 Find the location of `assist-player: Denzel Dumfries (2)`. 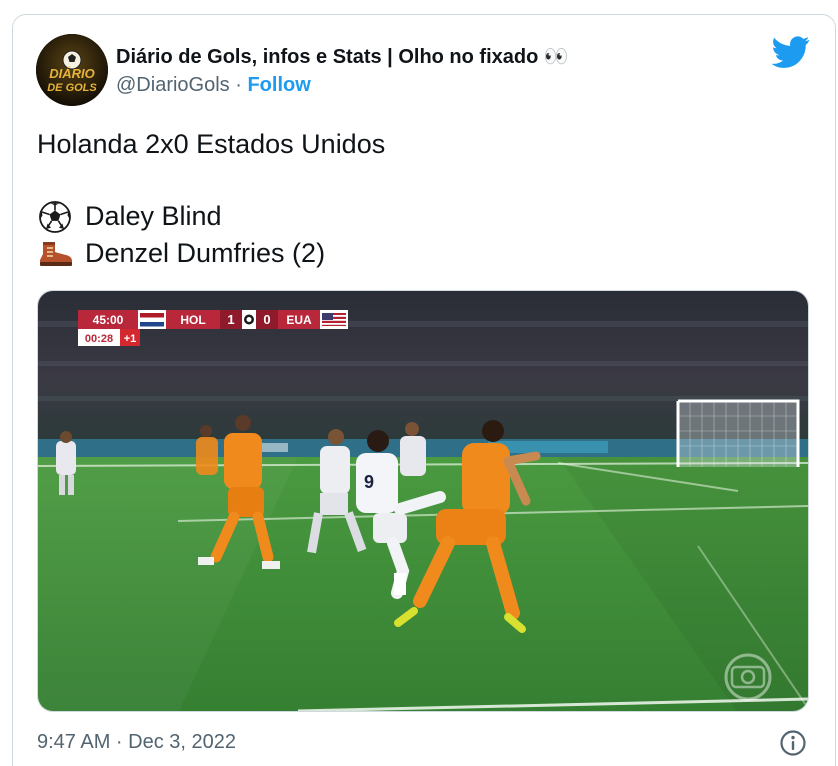

assist-player: Denzel Dumfries (2) is located at coordinates (205, 253).